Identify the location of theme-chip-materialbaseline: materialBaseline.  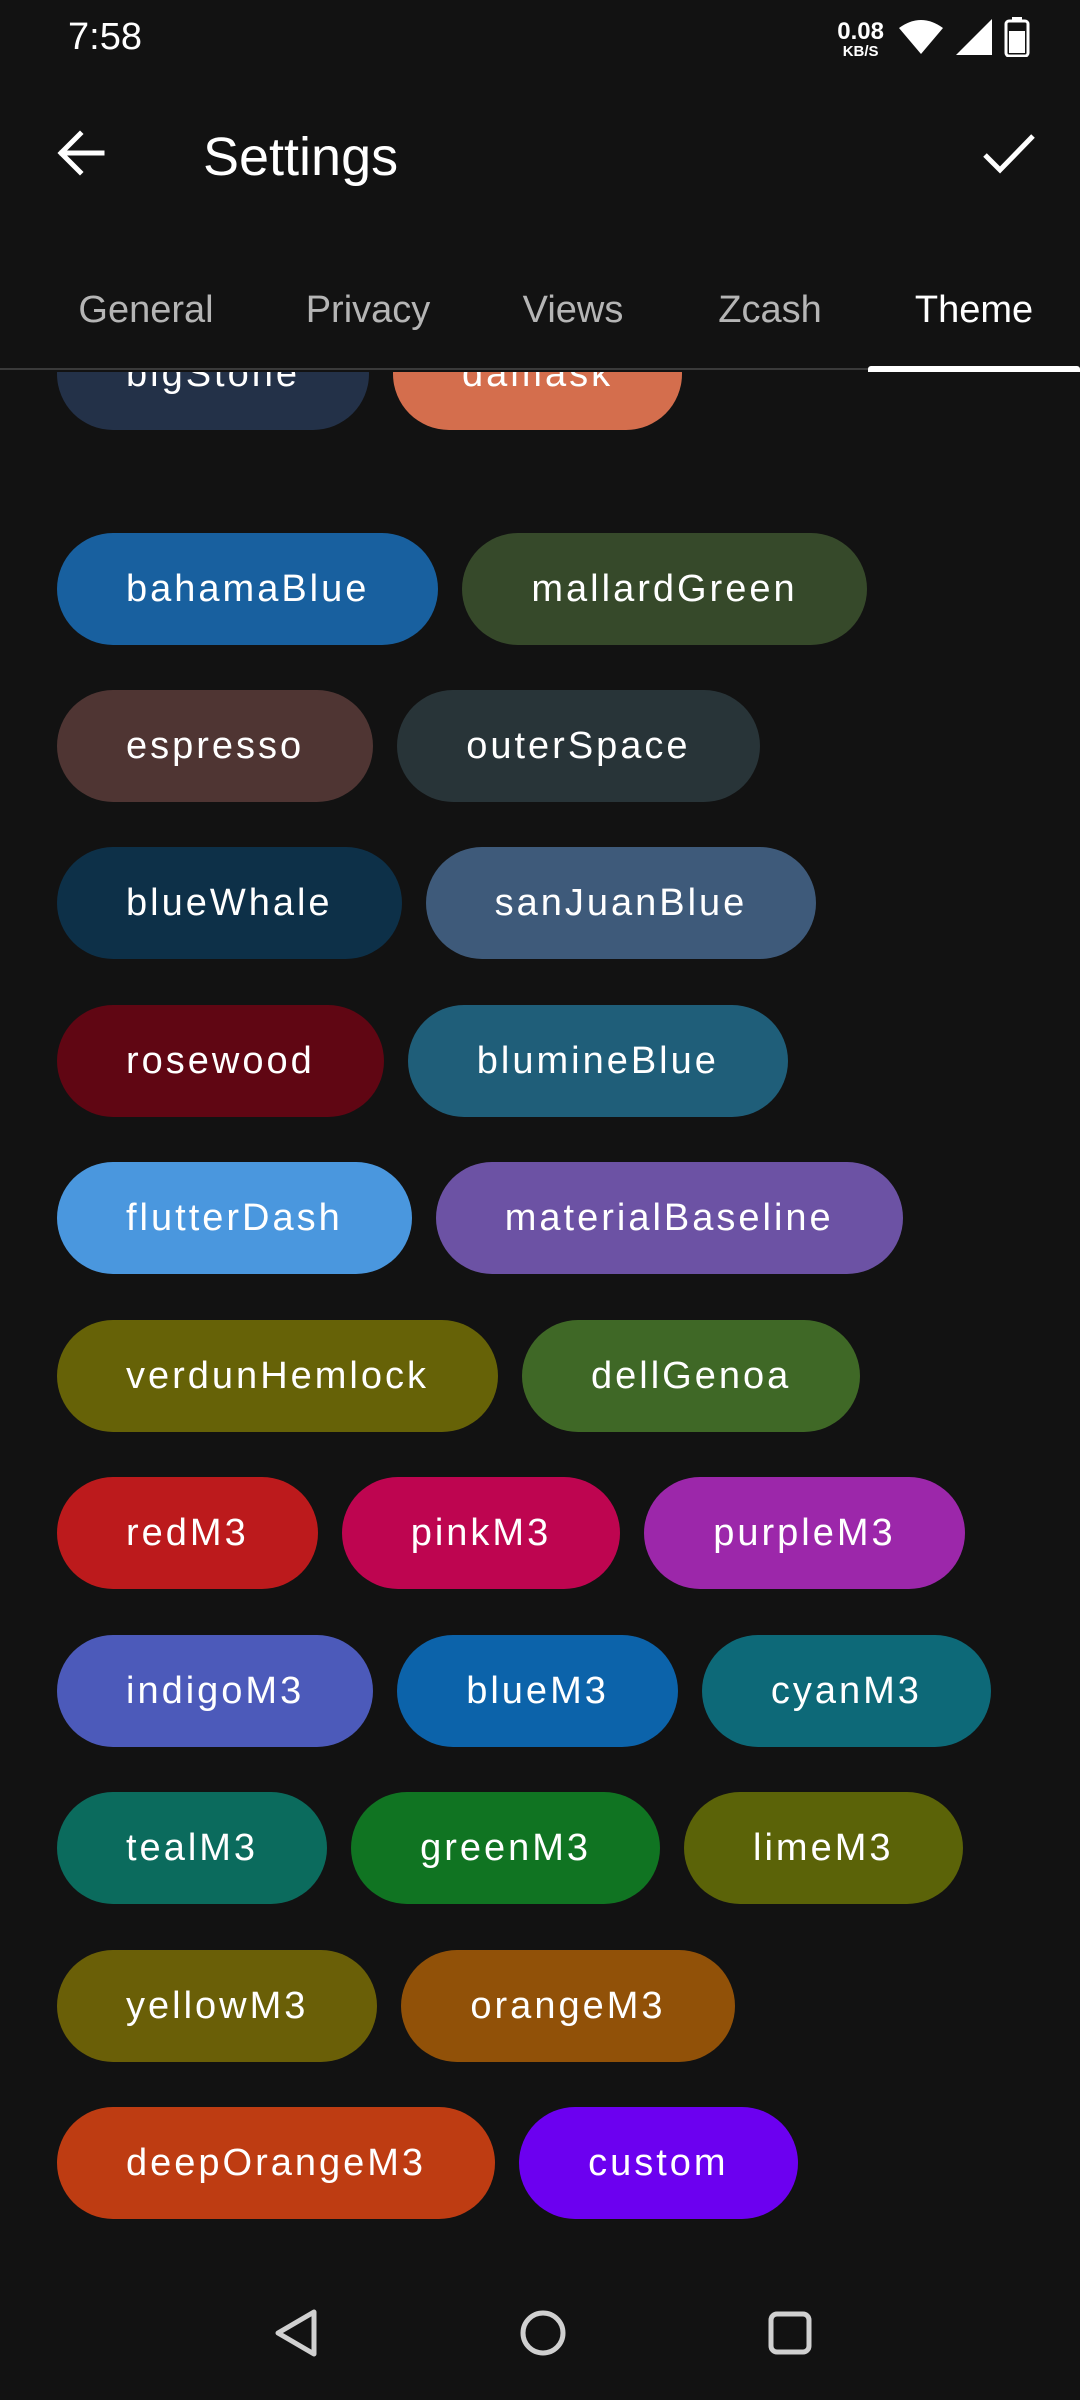
(669, 1218).